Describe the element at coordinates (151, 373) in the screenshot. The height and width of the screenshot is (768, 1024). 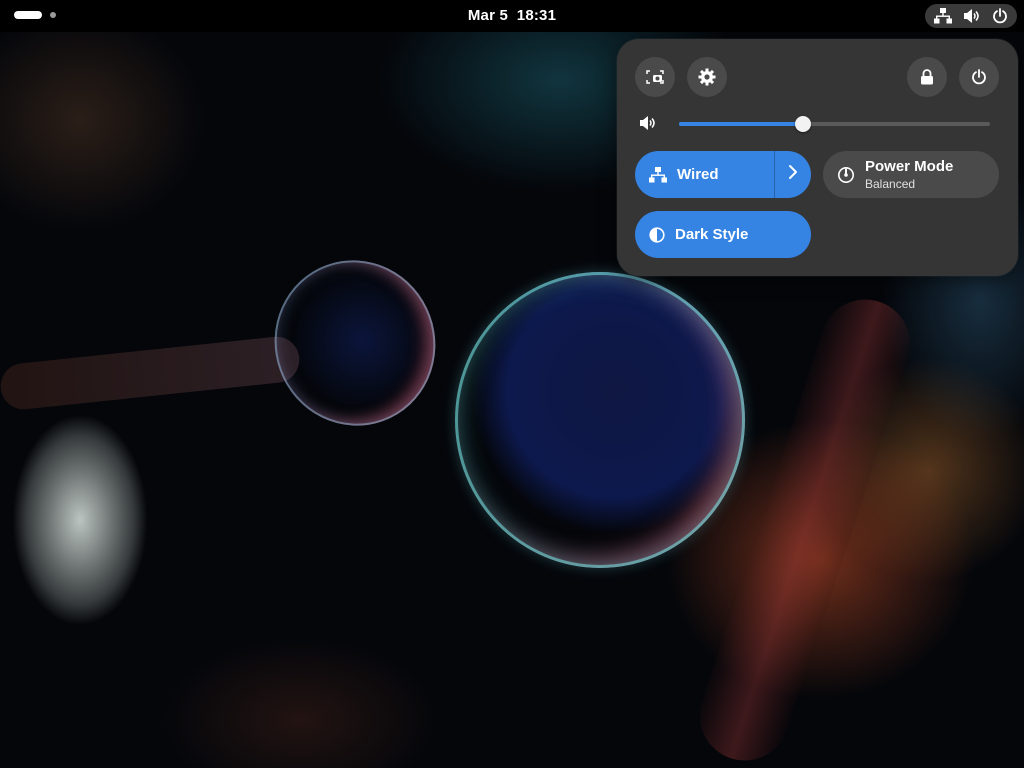
I see `wallpaper-streak` at that location.